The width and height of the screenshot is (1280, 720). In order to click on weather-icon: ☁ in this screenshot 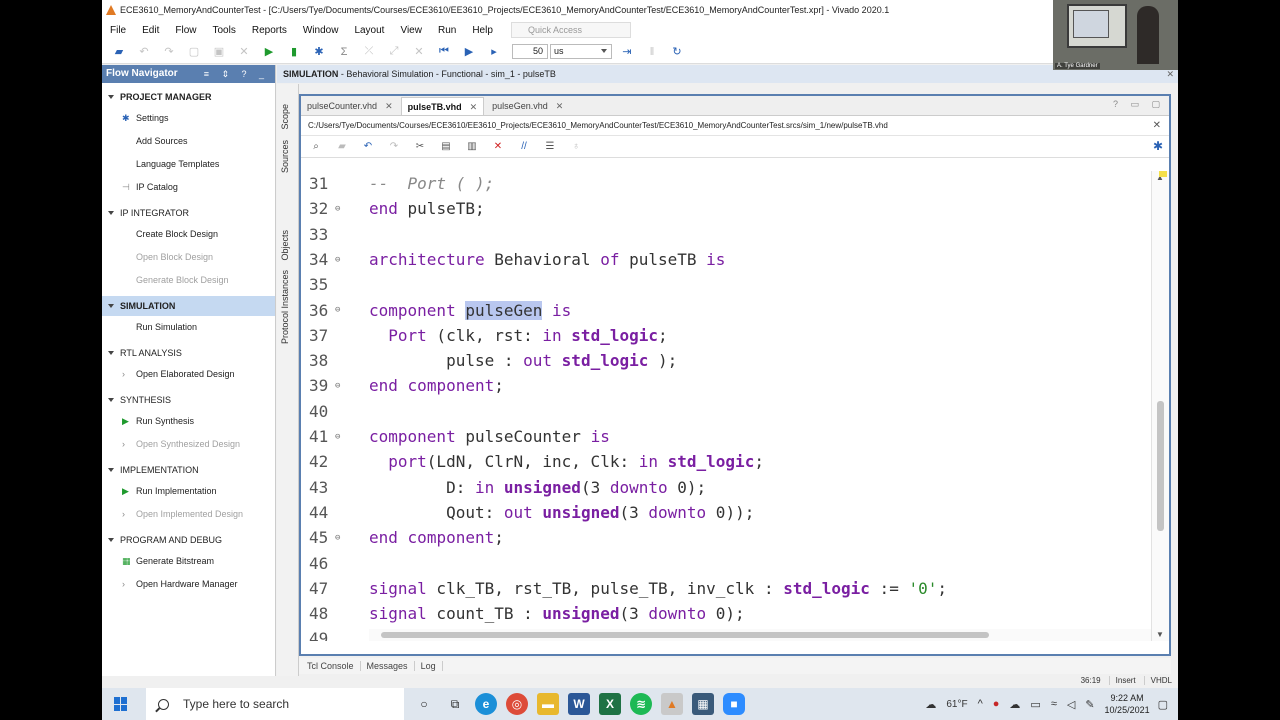, I will do `click(930, 704)`.